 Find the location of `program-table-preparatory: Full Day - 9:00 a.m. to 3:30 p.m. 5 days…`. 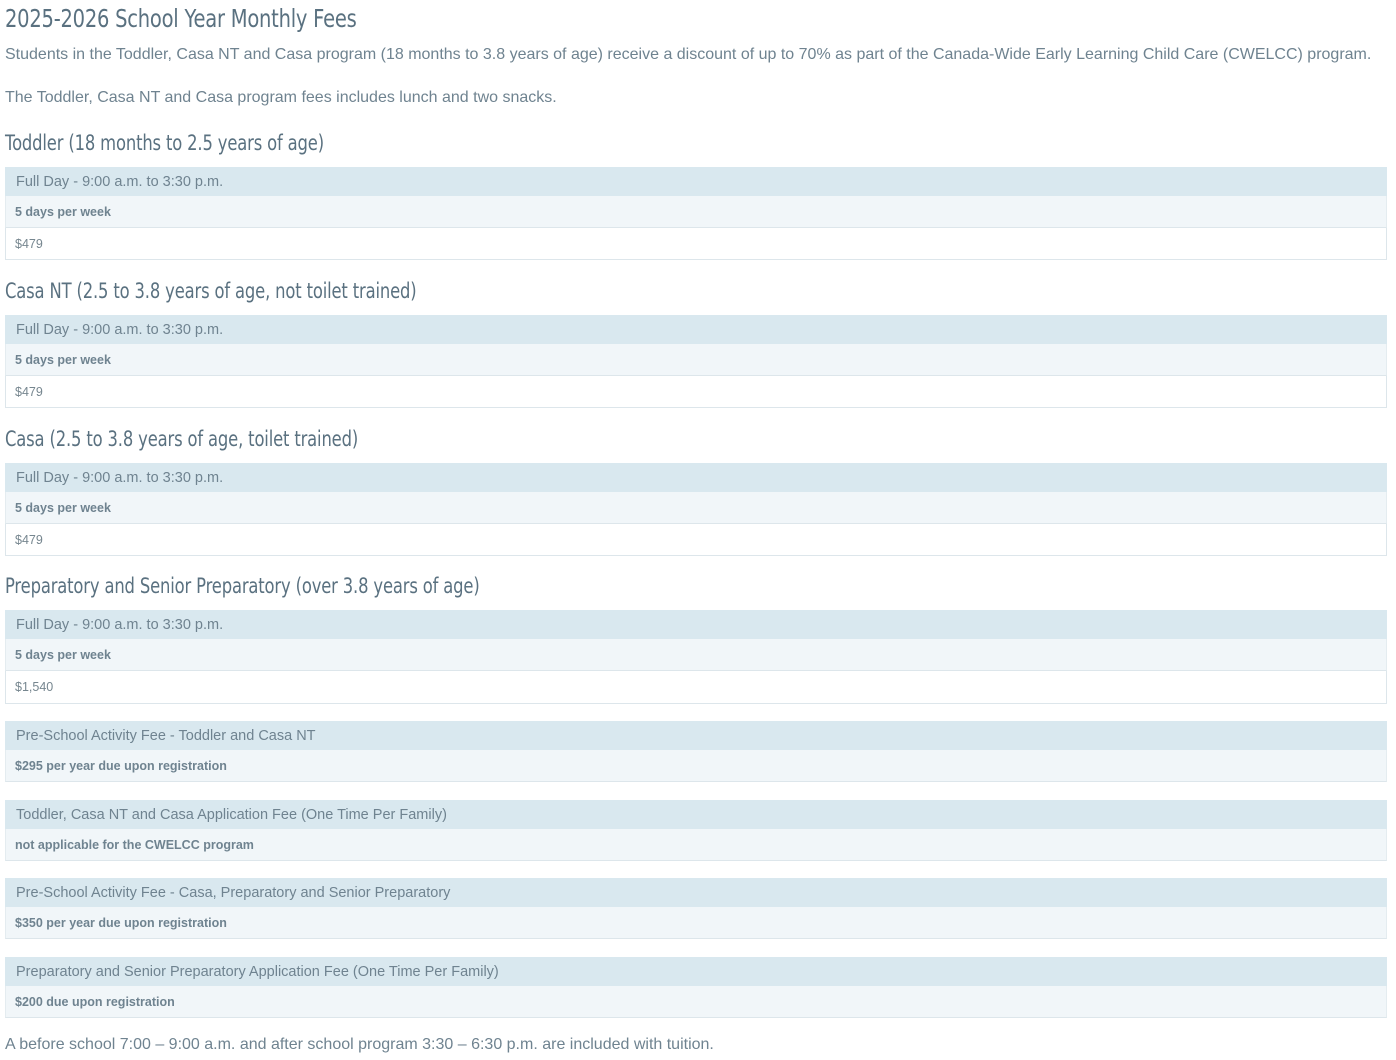

program-table-preparatory: Full Day - 9:00 a.m. to 3:30 p.m. 5 days… is located at coordinates (696, 657).